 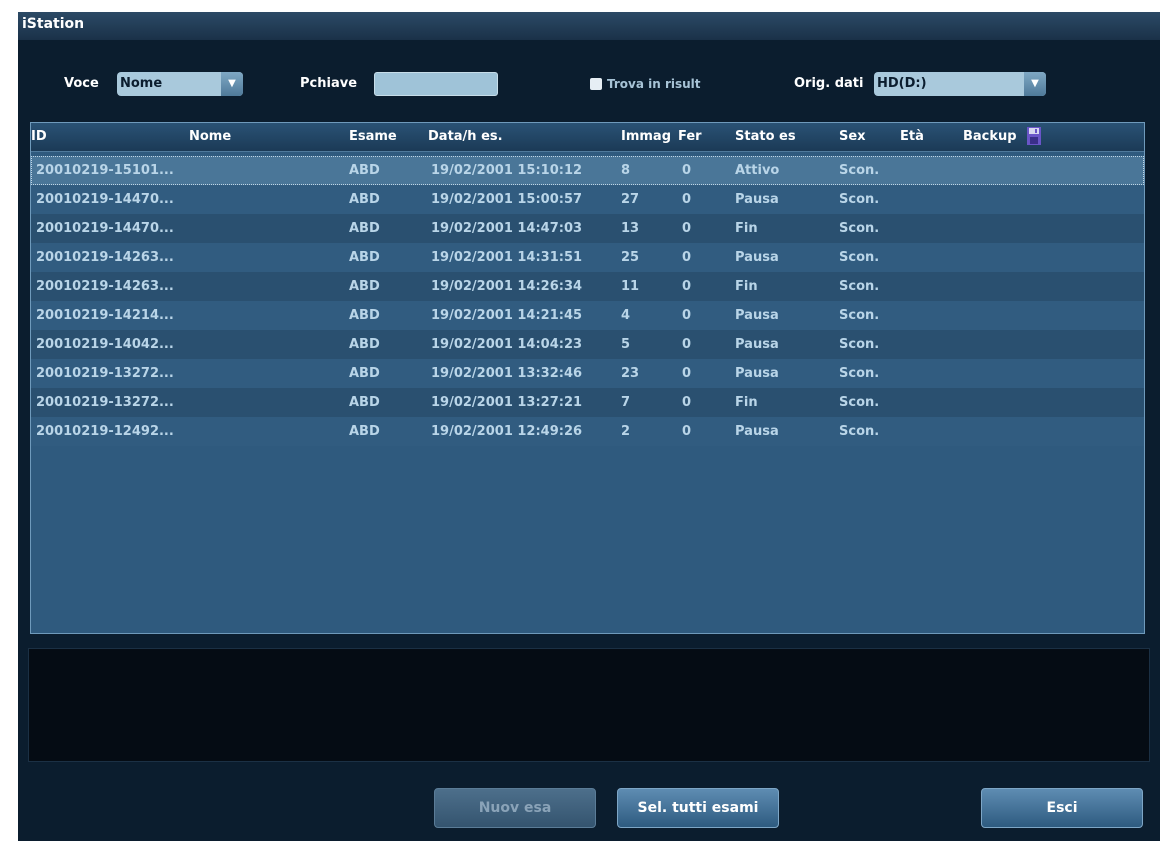 What do you see at coordinates (630, 228) in the screenshot?
I see `cell-immag: 13` at bounding box center [630, 228].